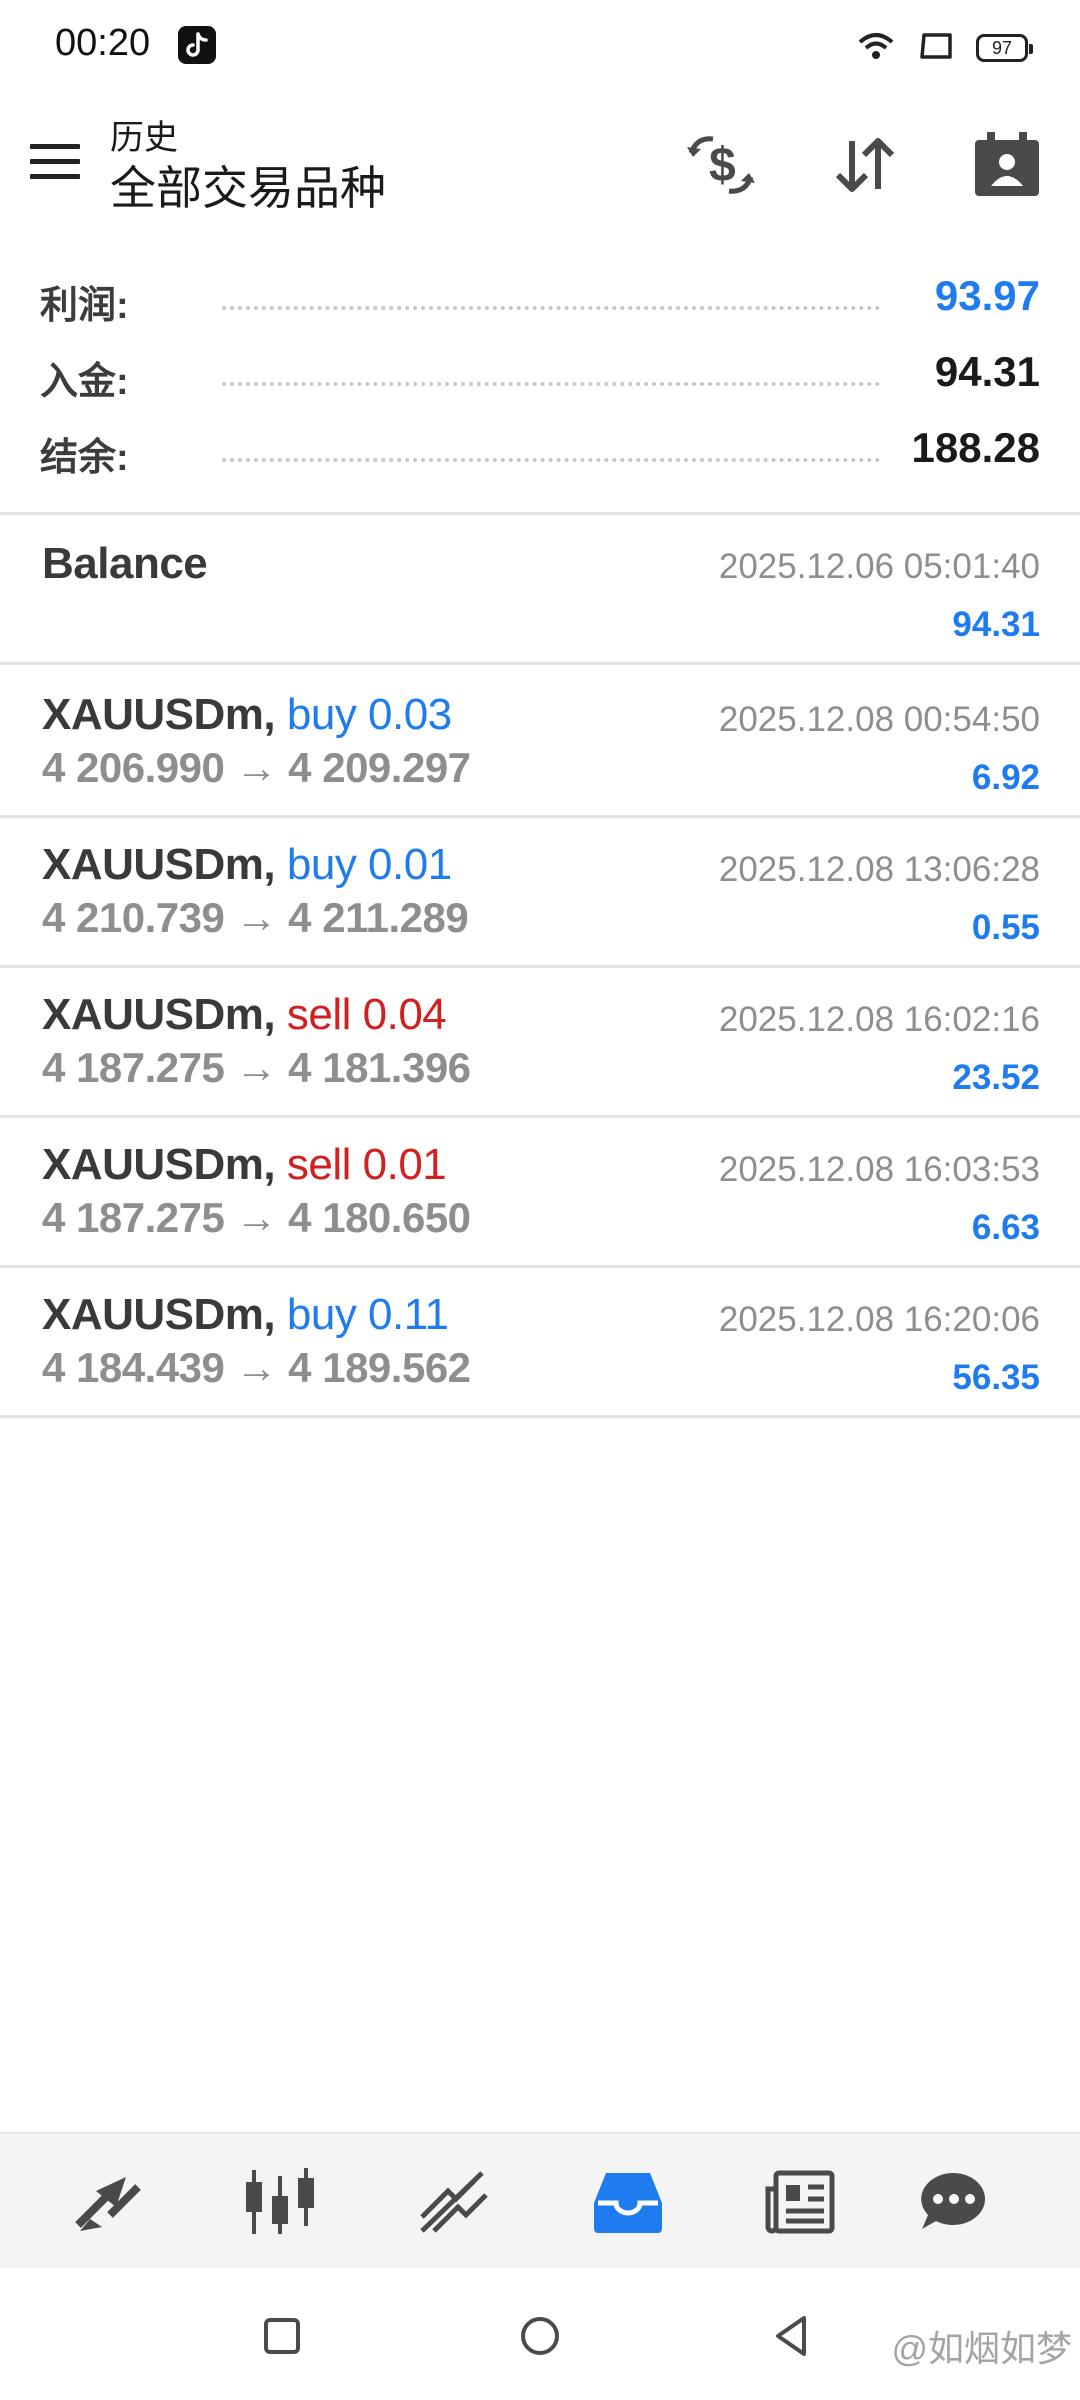 The image size is (1080, 2400). I want to click on screen-icon, so click(936, 48).